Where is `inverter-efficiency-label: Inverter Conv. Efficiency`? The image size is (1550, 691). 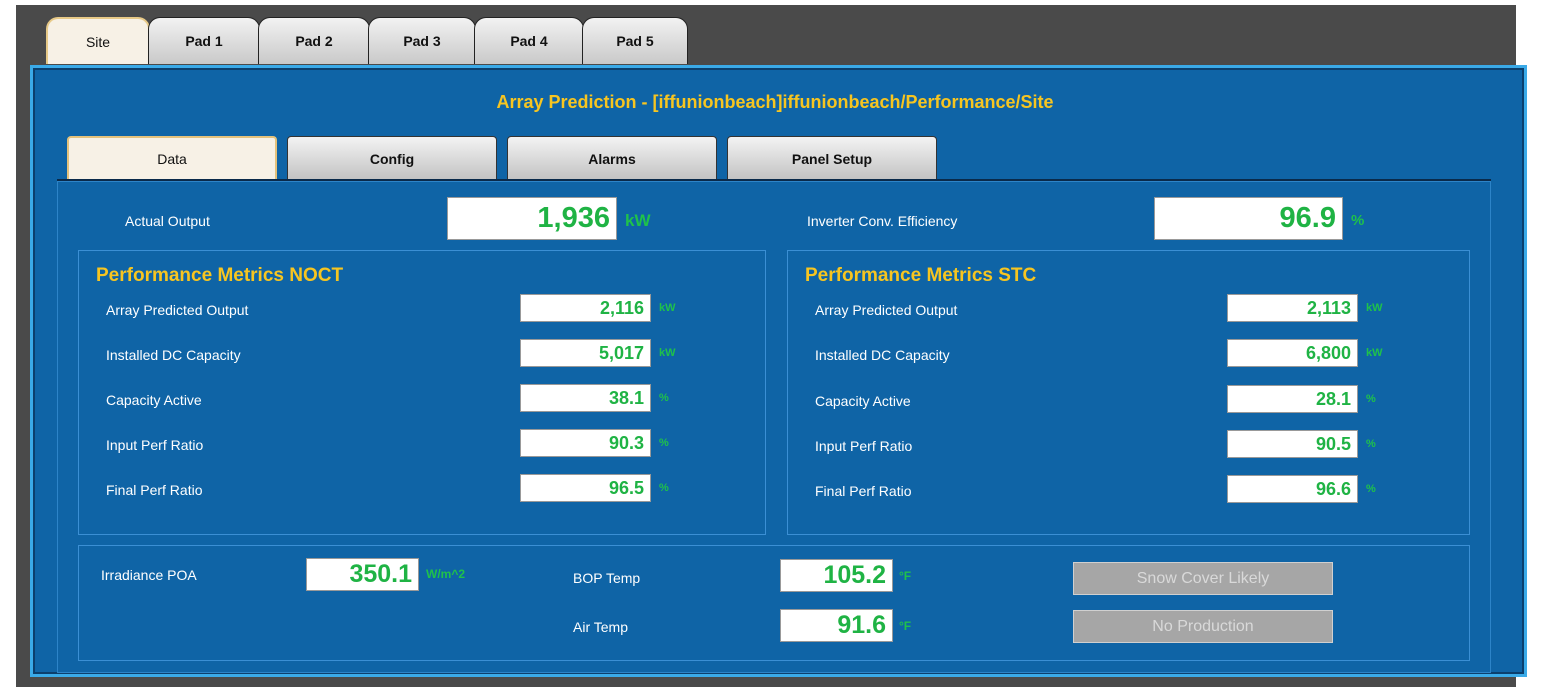 inverter-efficiency-label: Inverter Conv. Efficiency is located at coordinates (882, 221).